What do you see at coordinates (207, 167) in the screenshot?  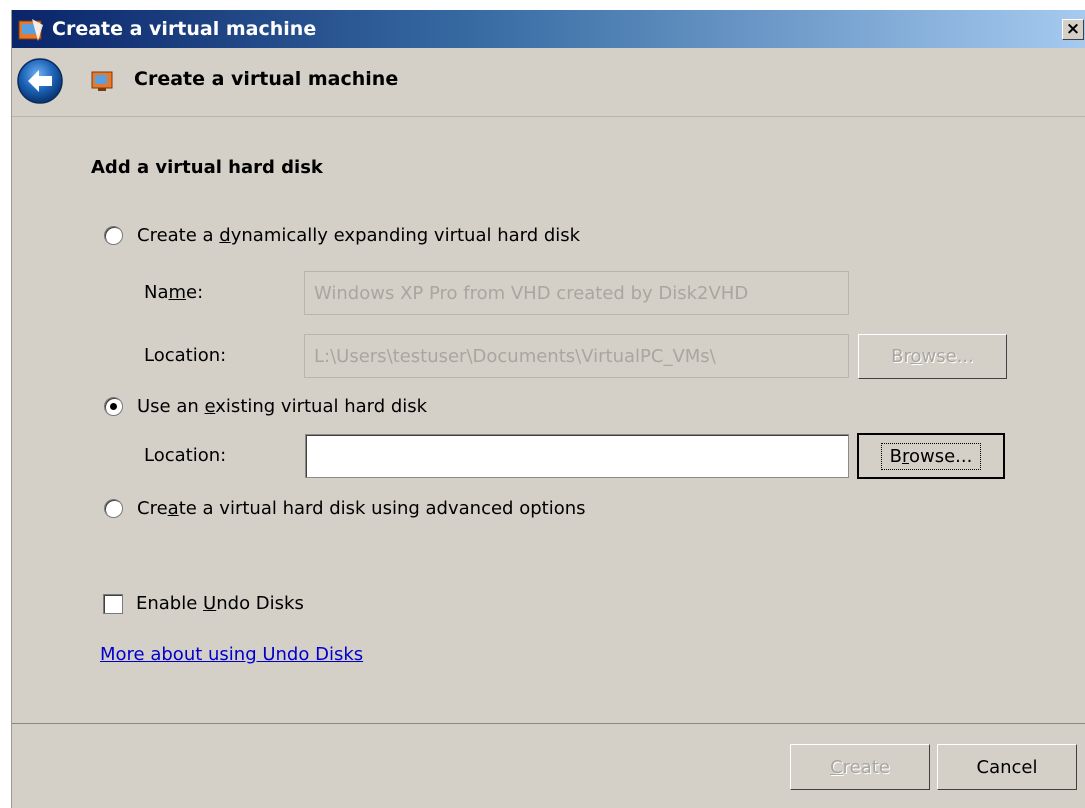 I see `section-heading: Add a virtual hard disk` at bounding box center [207, 167].